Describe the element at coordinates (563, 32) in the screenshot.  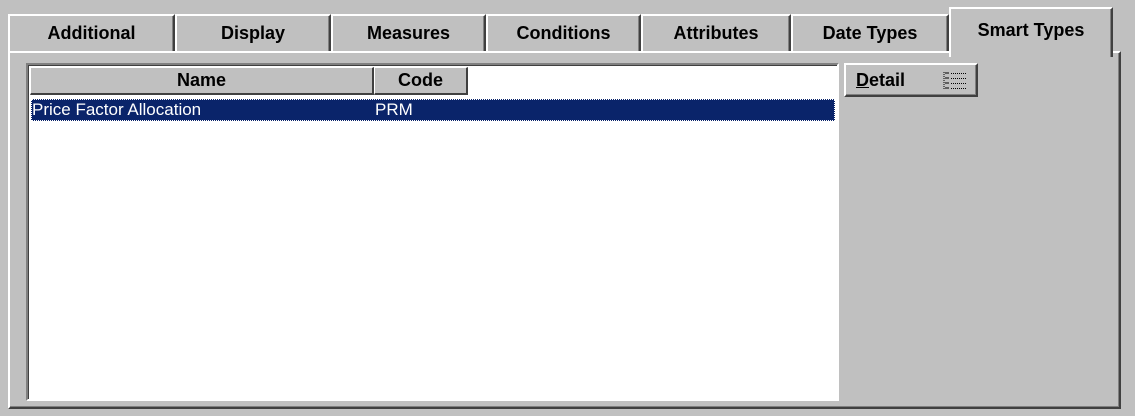
I see `tab-conditions: Conditions` at that location.